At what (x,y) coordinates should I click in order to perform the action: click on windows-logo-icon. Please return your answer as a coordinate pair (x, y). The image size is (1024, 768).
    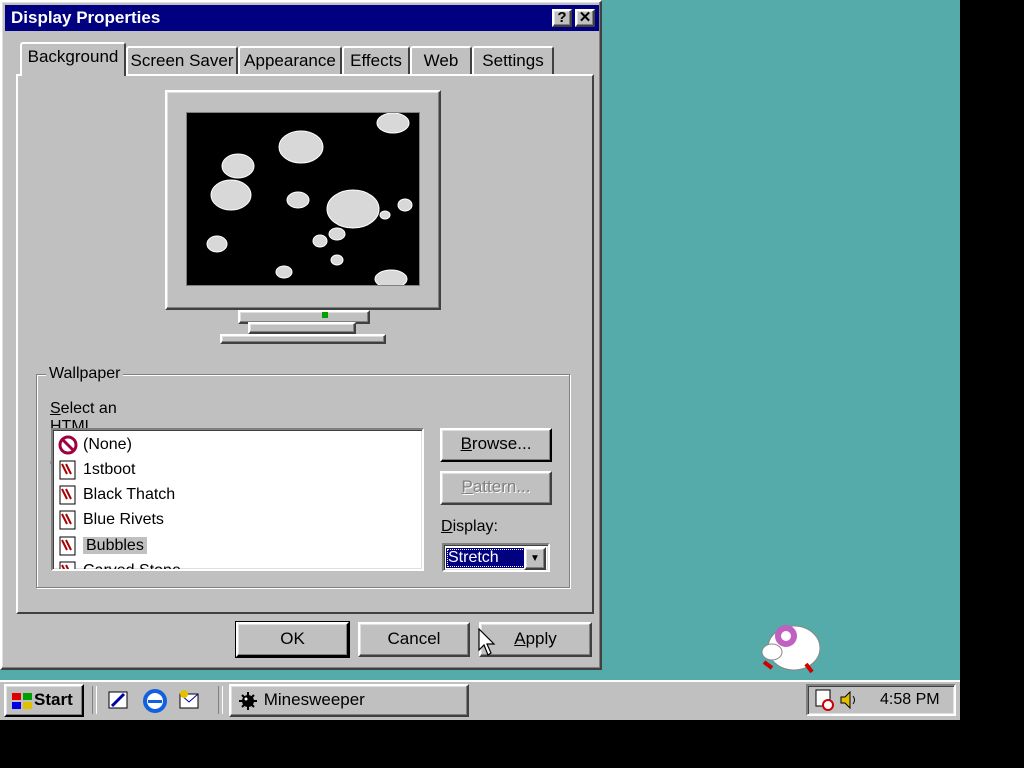
    Looking at the image, I should click on (22, 700).